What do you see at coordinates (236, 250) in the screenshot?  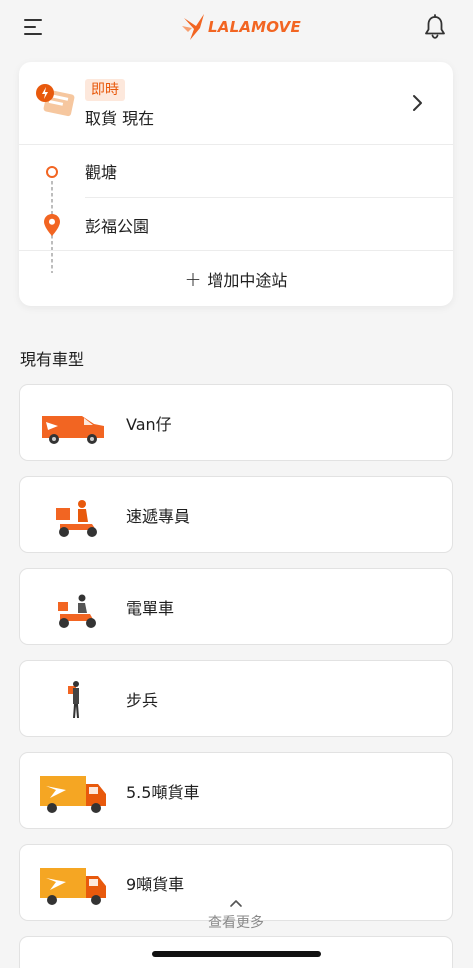 I see `divider` at bounding box center [236, 250].